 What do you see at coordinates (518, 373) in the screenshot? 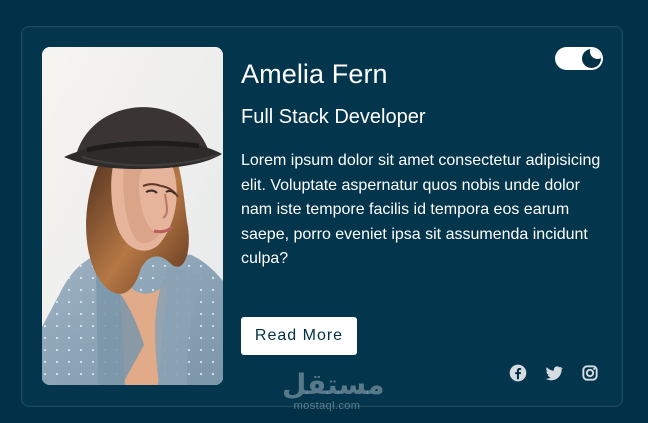
I see `facebook-icon` at bounding box center [518, 373].